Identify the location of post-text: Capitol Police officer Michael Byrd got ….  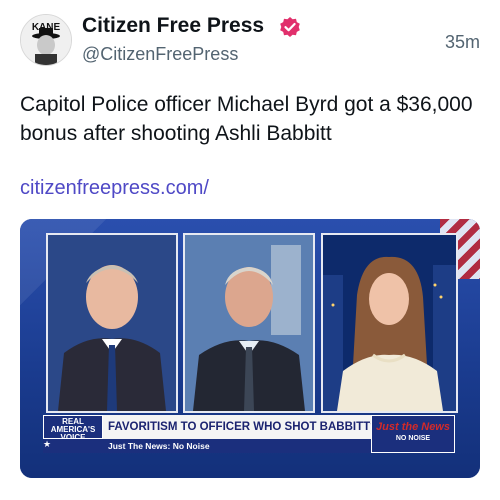
(246, 119).